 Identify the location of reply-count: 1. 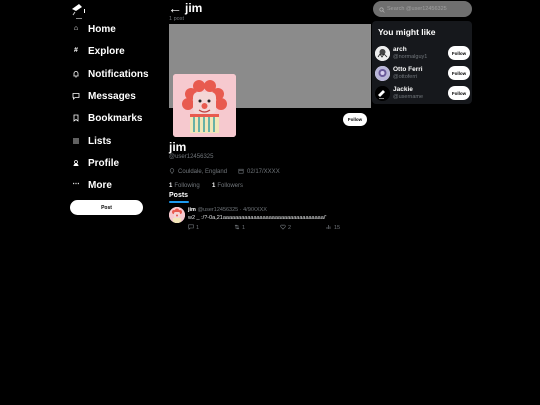
(198, 228).